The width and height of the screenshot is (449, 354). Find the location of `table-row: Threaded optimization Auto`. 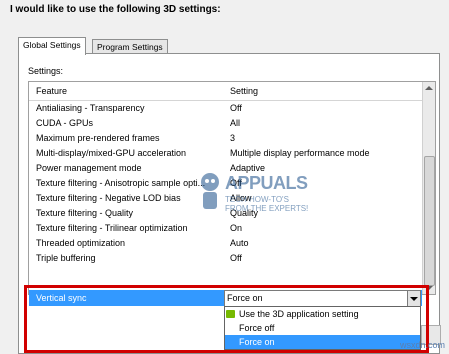

table-row: Threaded optimization Auto is located at coordinates (225, 243).